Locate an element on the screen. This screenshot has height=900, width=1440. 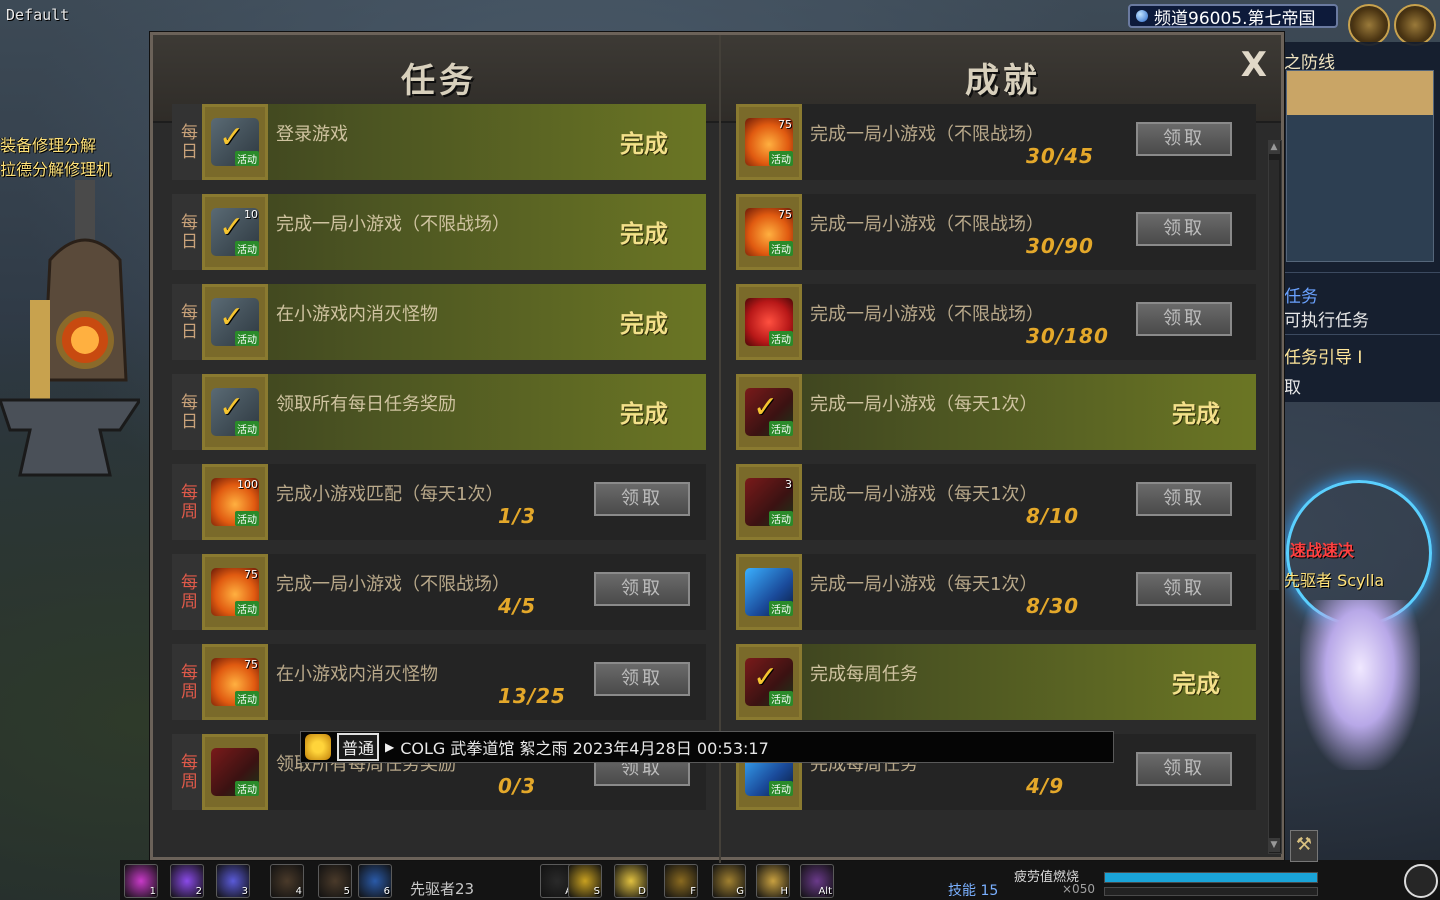
skill-slot: G is located at coordinates (729, 881).